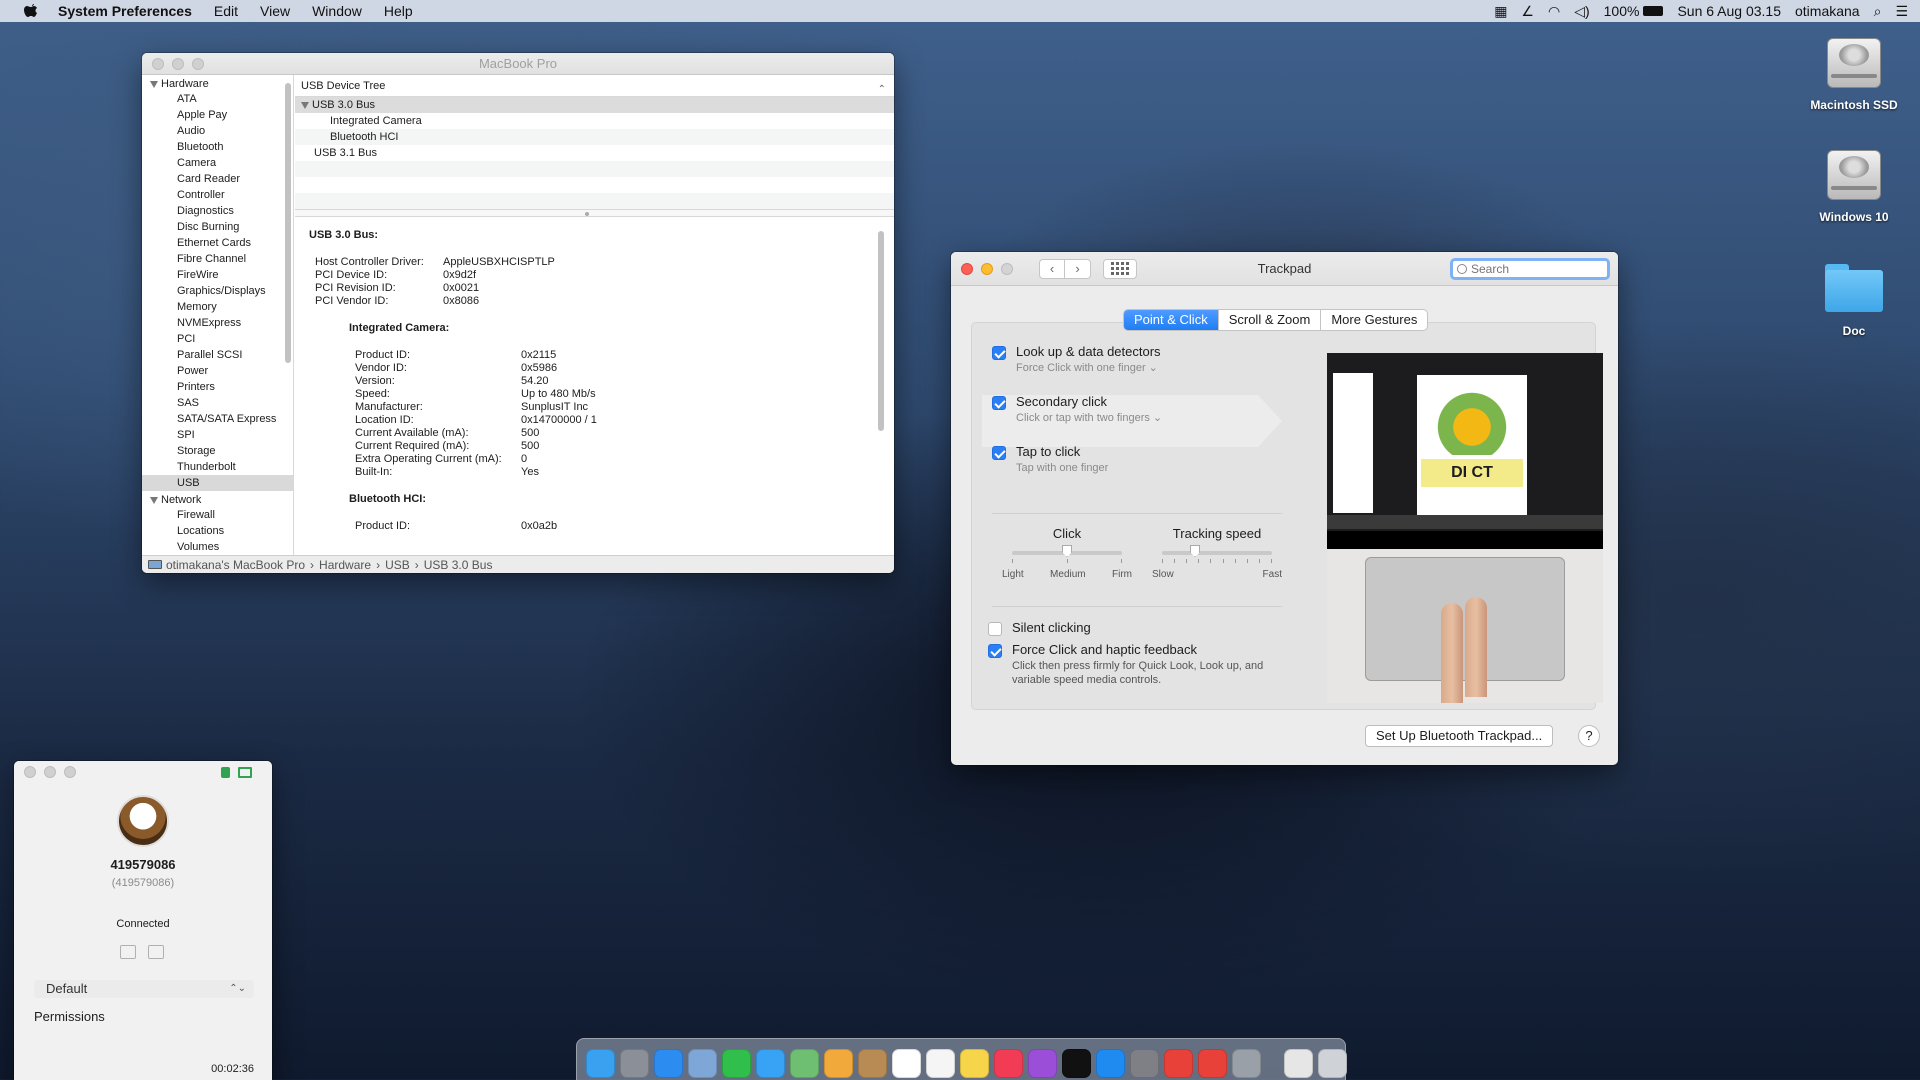 The width and height of the screenshot is (1920, 1080). I want to click on clock: Sun 6 Aug 03.15, so click(1729, 11).